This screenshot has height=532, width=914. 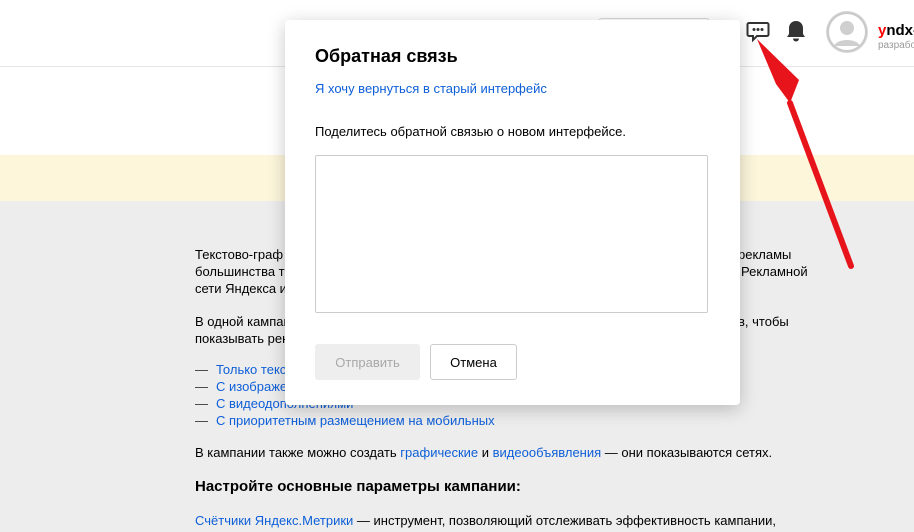 I want to click on graphic-ads-link: графические, so click(x=439, y=452).